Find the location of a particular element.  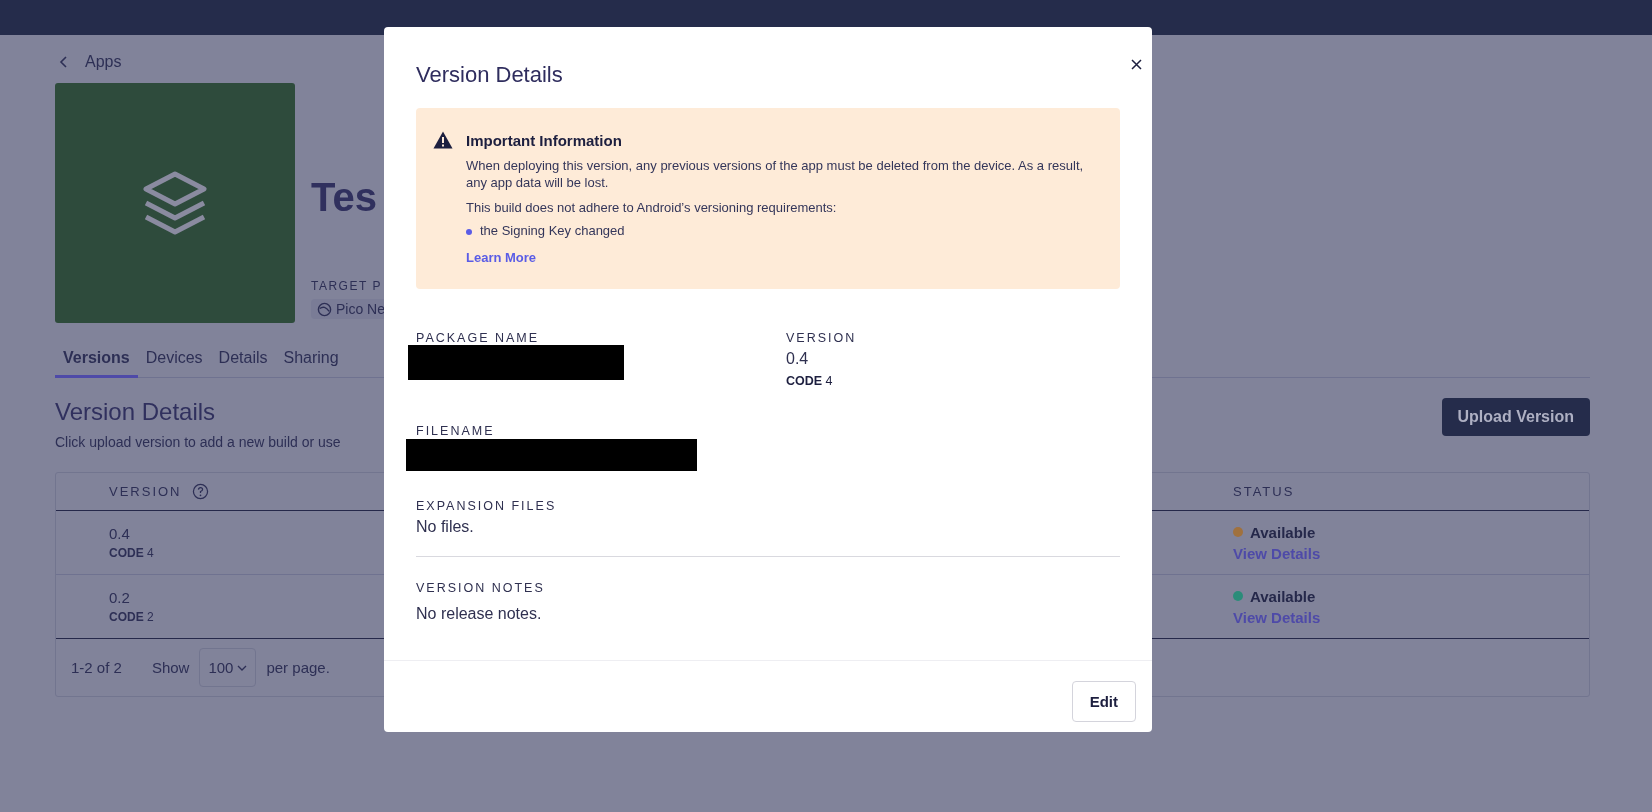

learn-more-link: Learn More is located at coordinates (784, 257).